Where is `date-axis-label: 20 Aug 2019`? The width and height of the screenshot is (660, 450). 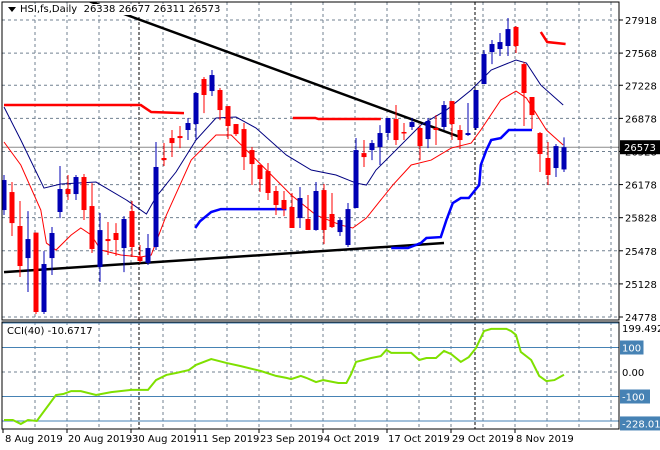 date-axis-label: 20 Aug 2019 is located at coordinates (100, 439).